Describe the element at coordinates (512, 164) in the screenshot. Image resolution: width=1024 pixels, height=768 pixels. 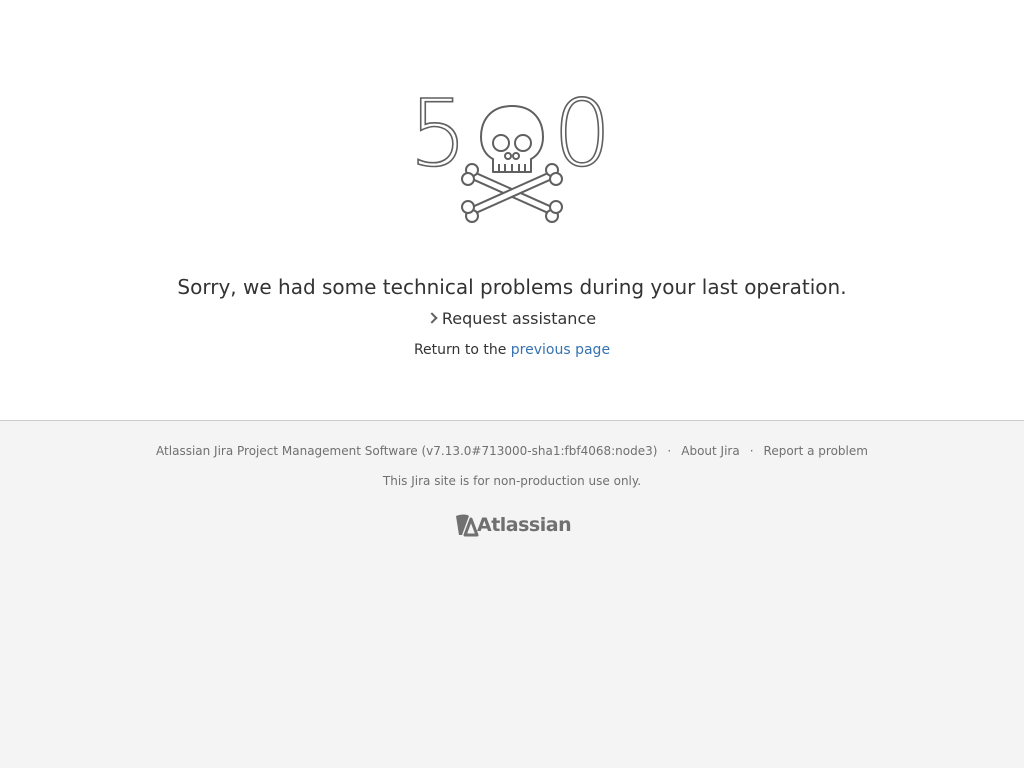
I see `skull-and-crossbones-icon` at that location.